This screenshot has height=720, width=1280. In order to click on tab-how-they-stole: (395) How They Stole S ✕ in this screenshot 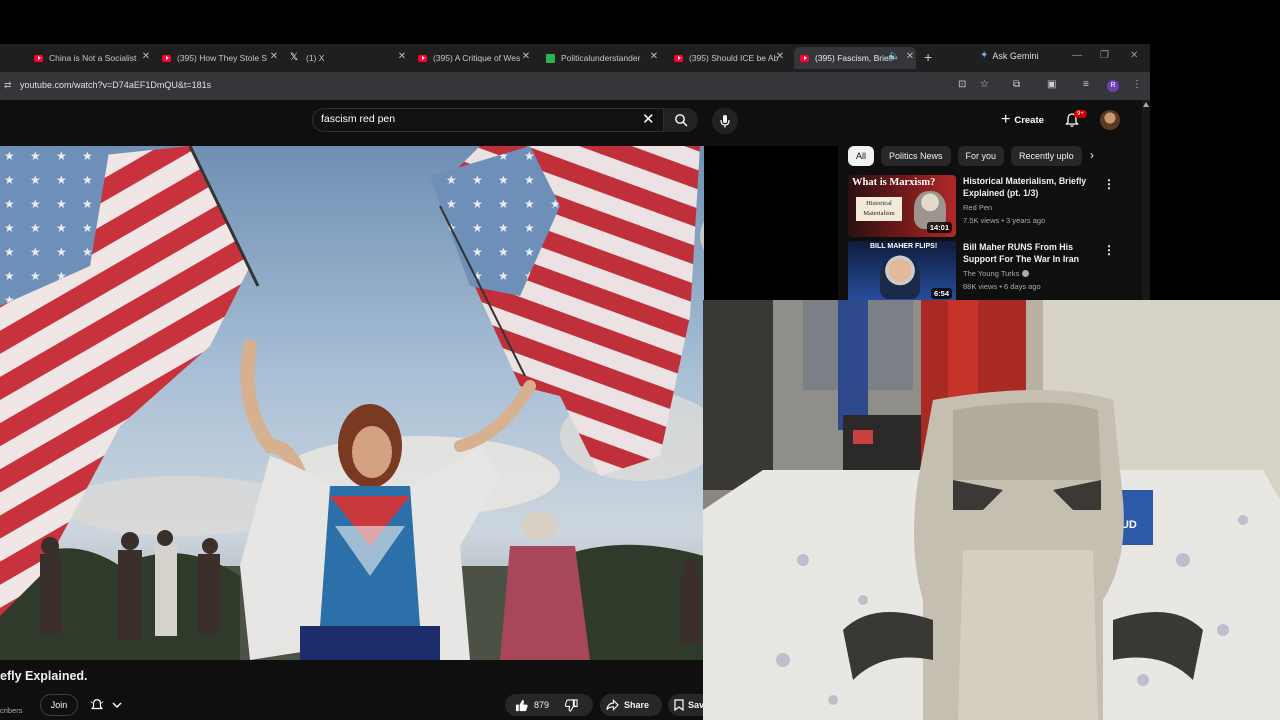, I will do `click(221, 58)`.